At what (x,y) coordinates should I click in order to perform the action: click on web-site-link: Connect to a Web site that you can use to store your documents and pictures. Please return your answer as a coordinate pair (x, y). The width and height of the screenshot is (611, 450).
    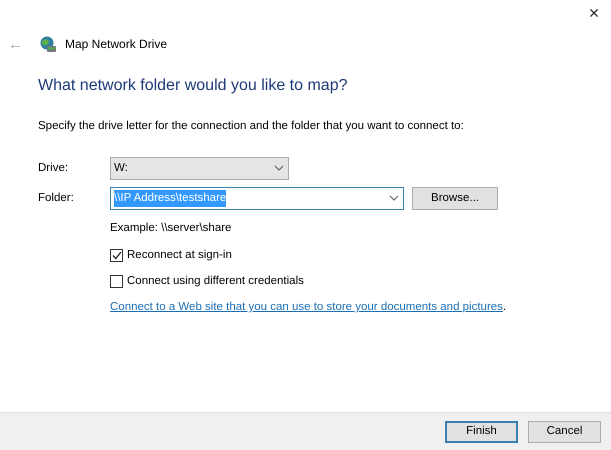
    Looking at the image, I should click on (306, 307).